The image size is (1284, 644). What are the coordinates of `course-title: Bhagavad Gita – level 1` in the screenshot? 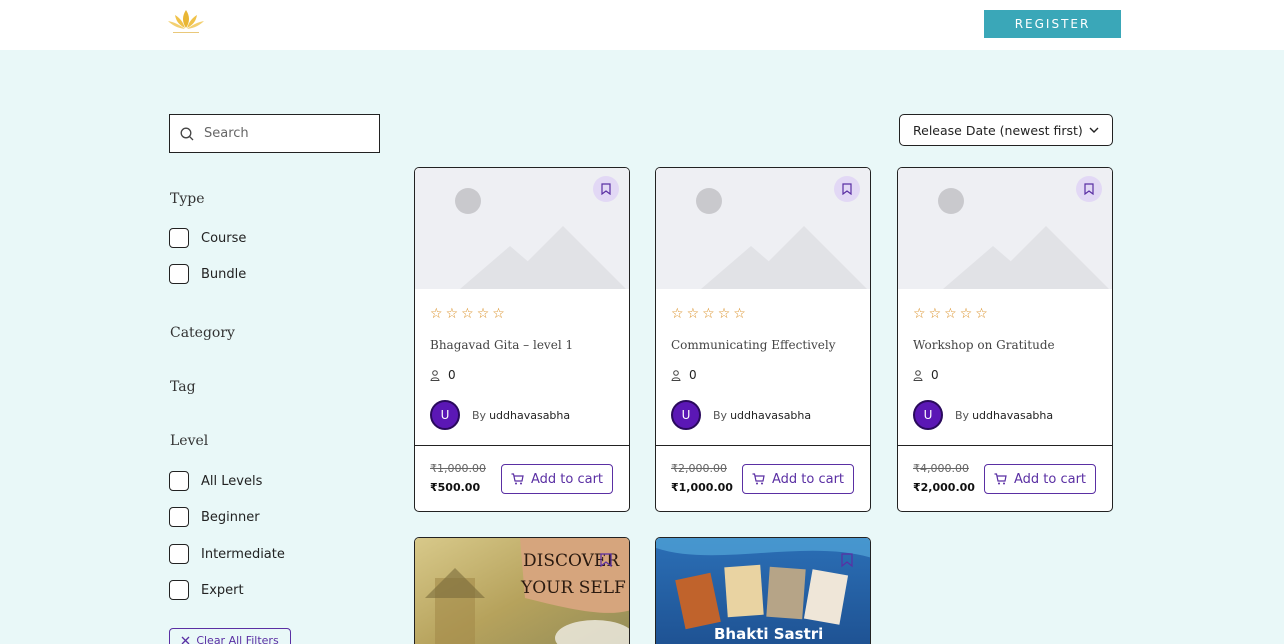 It's located at (501, 345).